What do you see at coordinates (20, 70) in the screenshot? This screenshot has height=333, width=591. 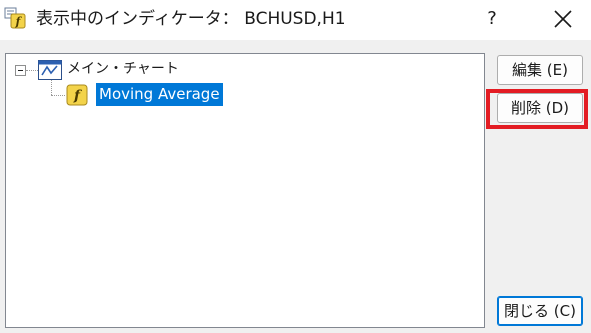 I see `collapse-toggle-icon` at bounding box center [20, 70].